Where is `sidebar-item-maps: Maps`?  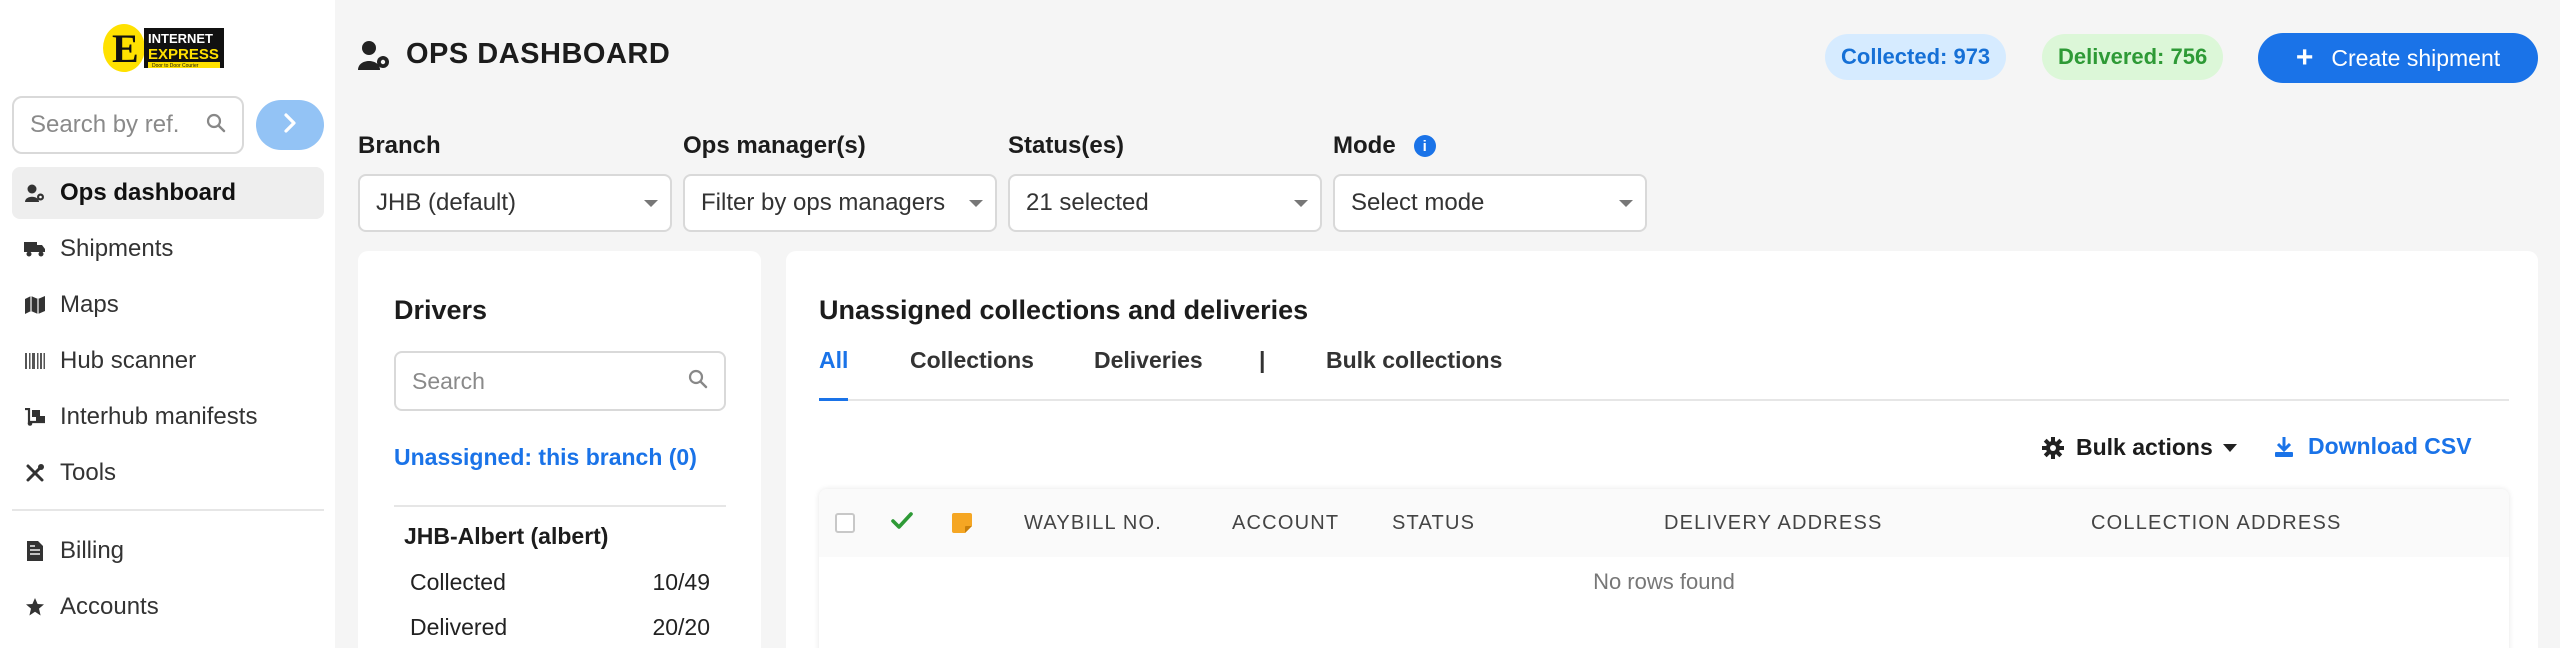 sidebar-item-maps: Maps is located at coordinates (168, 305).